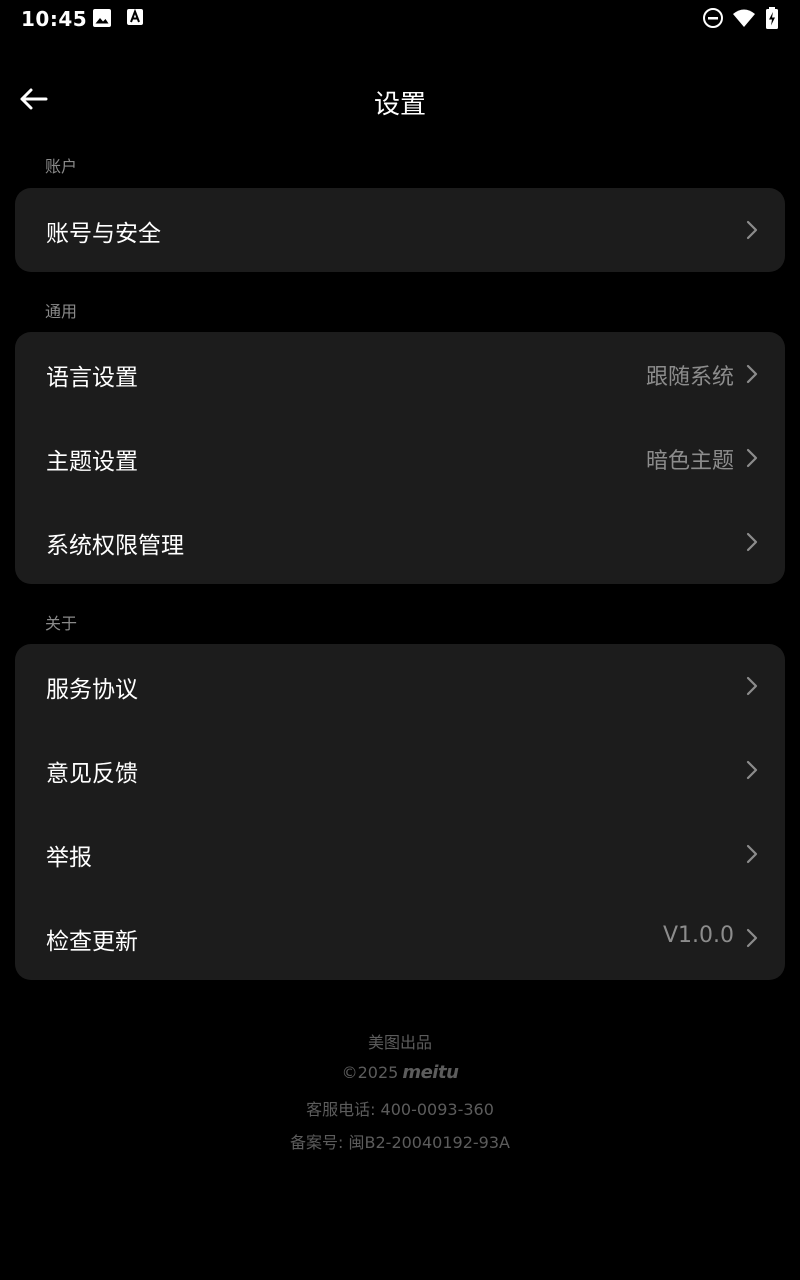  What do you see at coordinates (400, 686) in the screenshot?
I see `settings-row-service-agreement: 服务协议` at bounding box center [400, 686].